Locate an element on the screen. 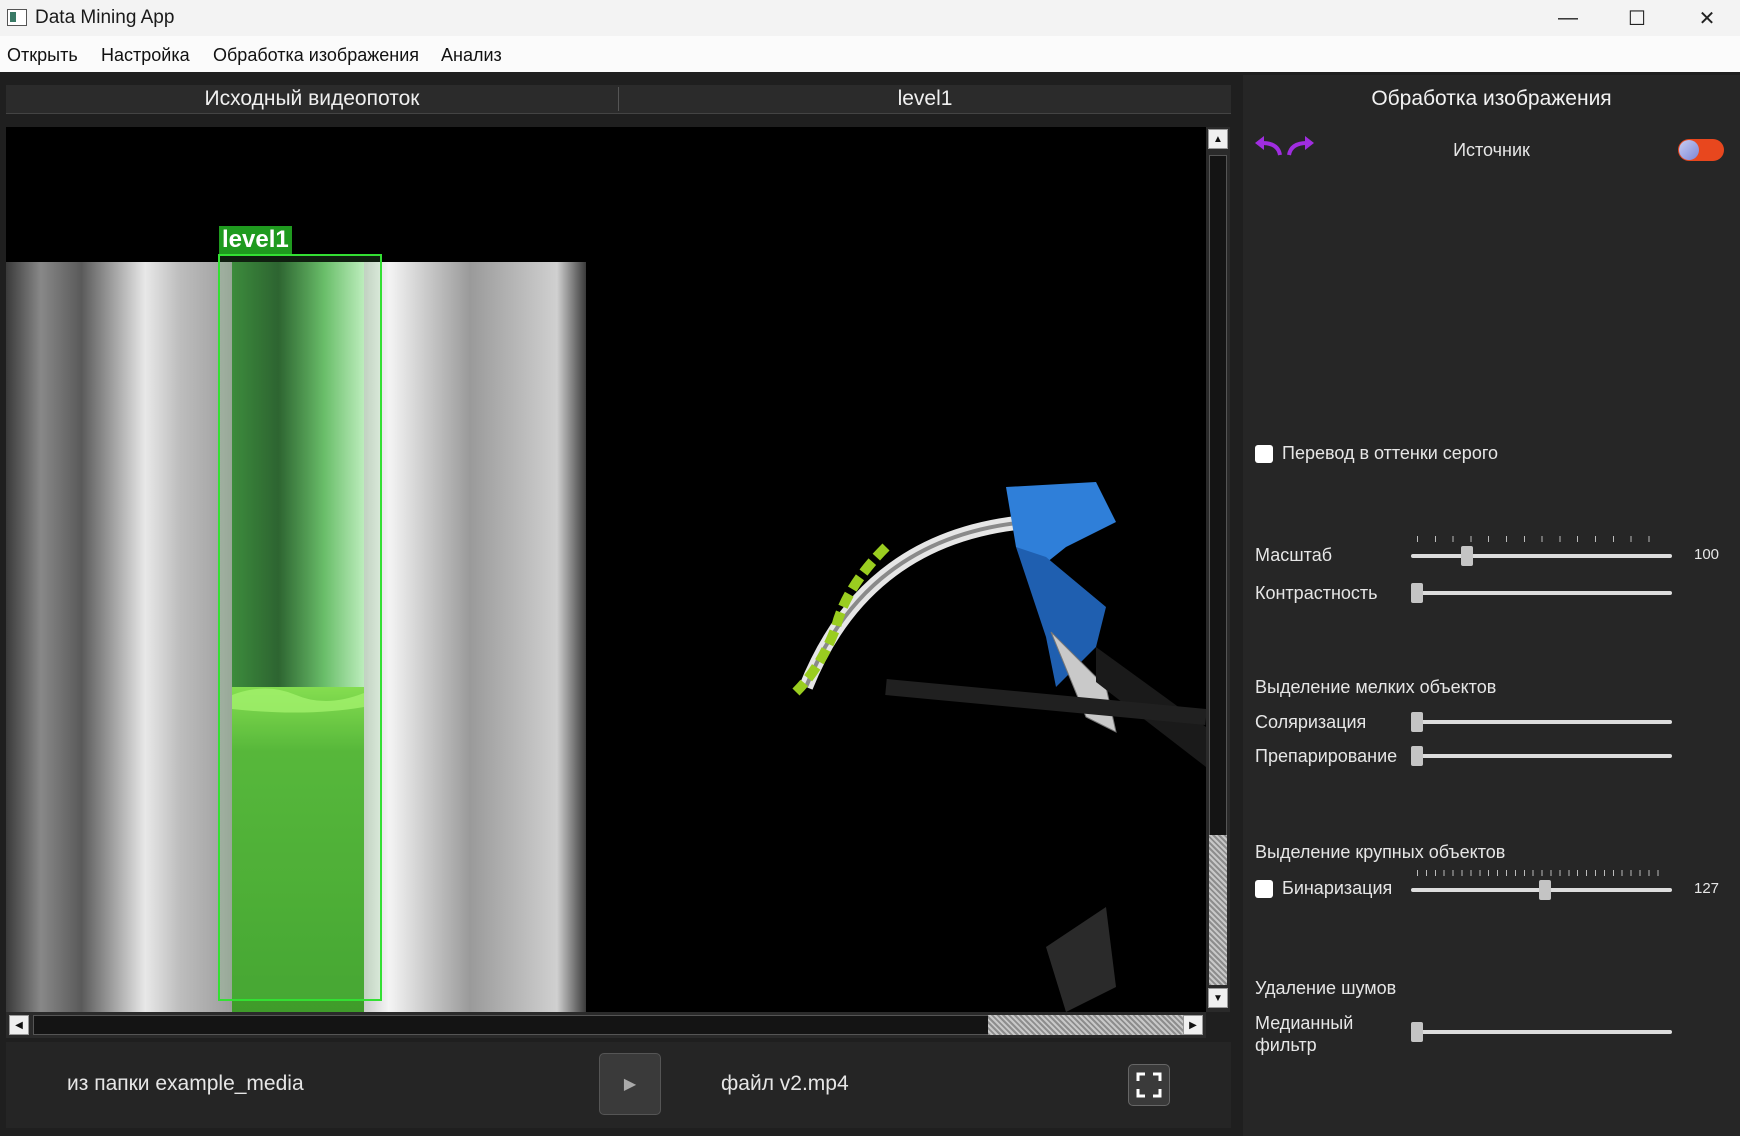  title-bar: Data Mining App — ☐ ✕ is located at coordinates (870, 18).